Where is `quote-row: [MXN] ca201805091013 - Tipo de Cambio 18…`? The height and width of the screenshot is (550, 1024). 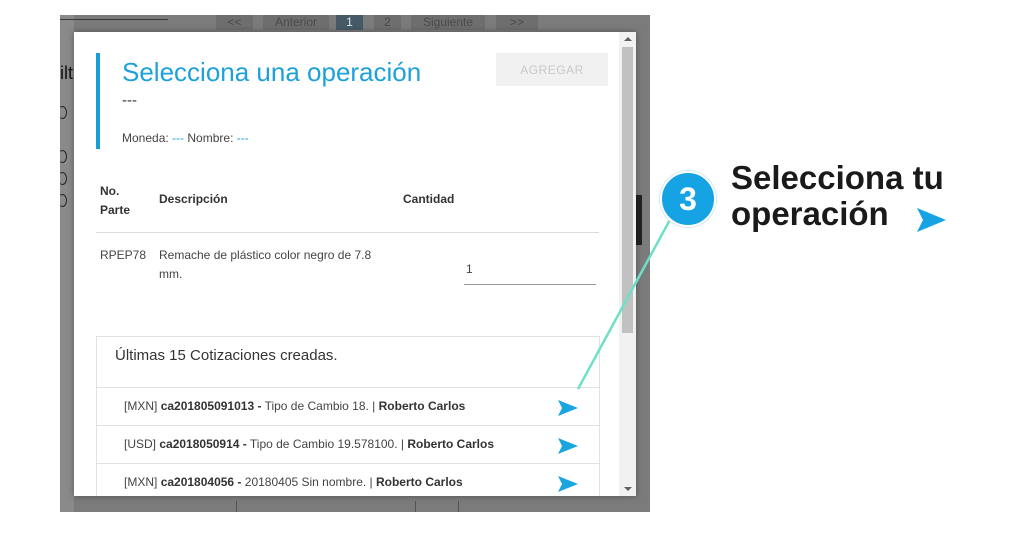 quote-row: [MXN] ca201805091013 - Tipo de Cambio 18… is located at coordinates (348, 406).